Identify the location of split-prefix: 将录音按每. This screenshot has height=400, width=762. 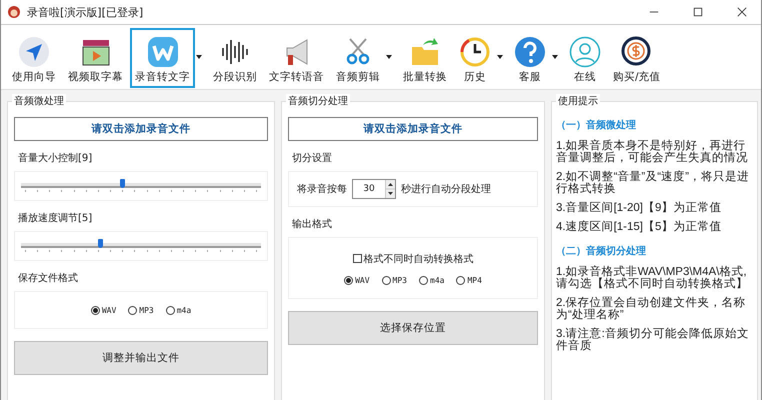
(322, 189).